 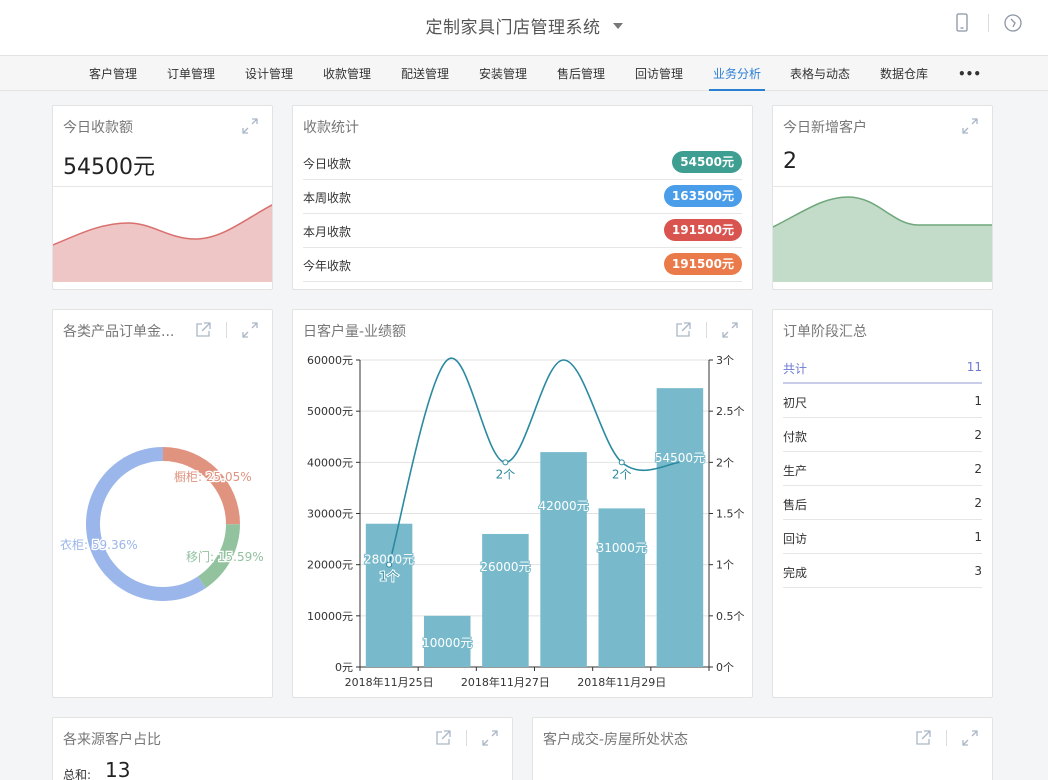 What do you see at coordinates (522, 231) in the screenshot?
I see `stat-row-month: 本月收款 191500元` at bounding box center [522, 231].